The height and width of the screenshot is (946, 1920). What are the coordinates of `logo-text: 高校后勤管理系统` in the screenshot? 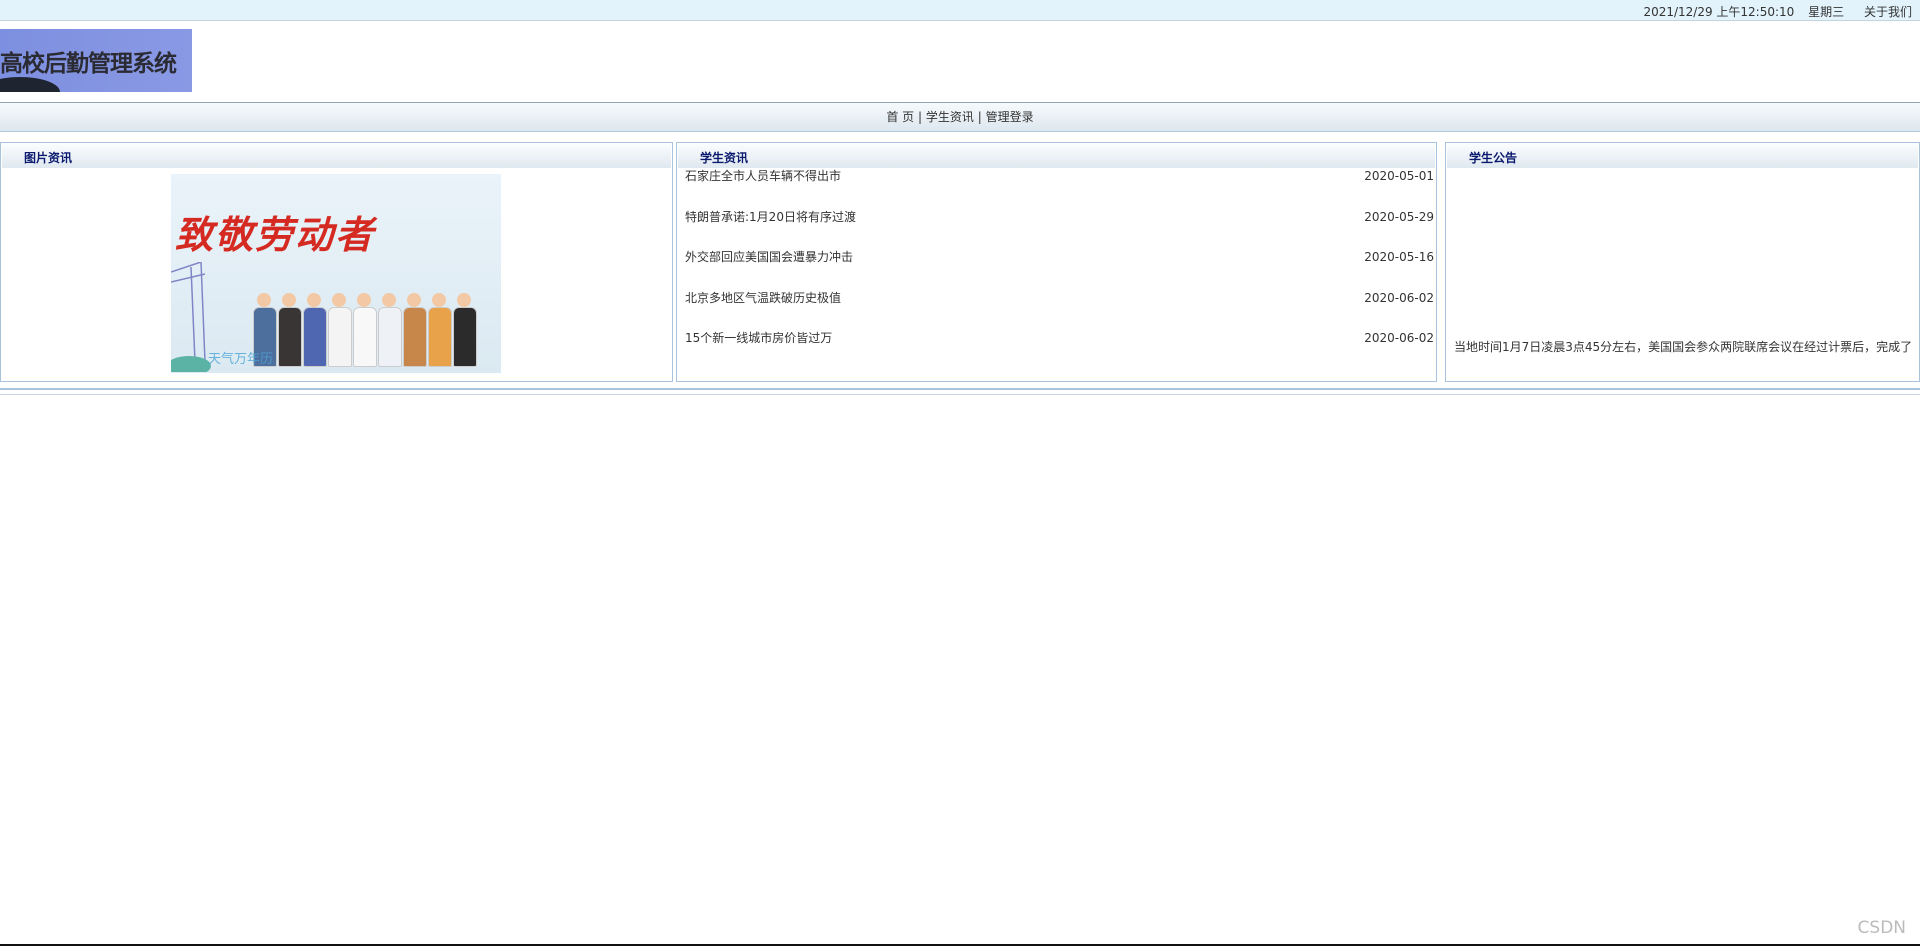 It's located at (88, 64).